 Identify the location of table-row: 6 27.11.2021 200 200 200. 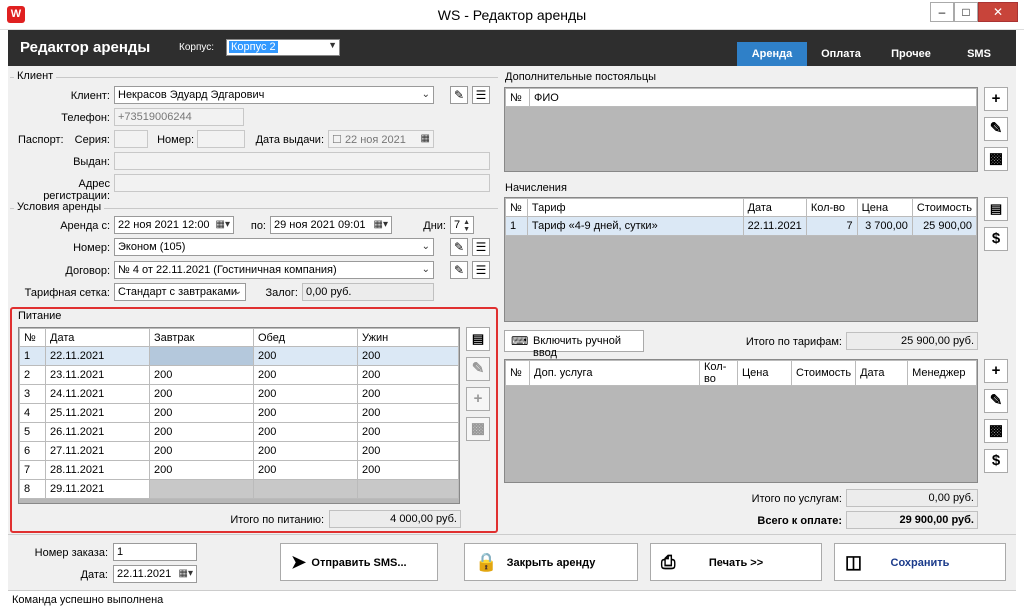
(239, 451).